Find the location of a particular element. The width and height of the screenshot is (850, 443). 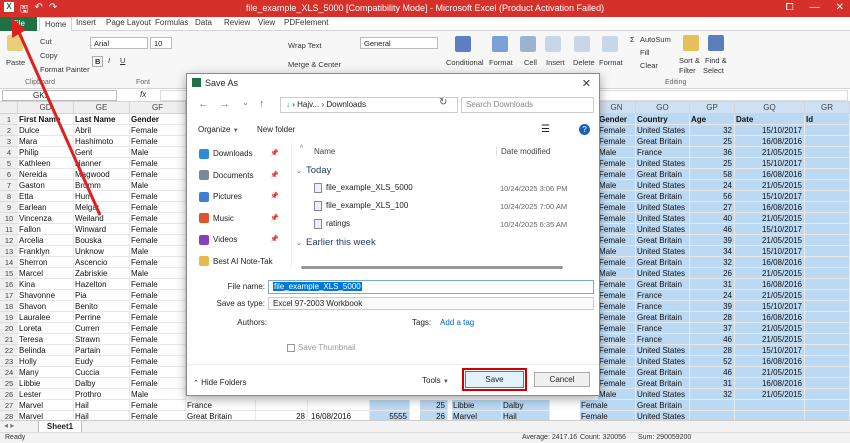

table-cell: Libbie is located at coordinates (477, 405).